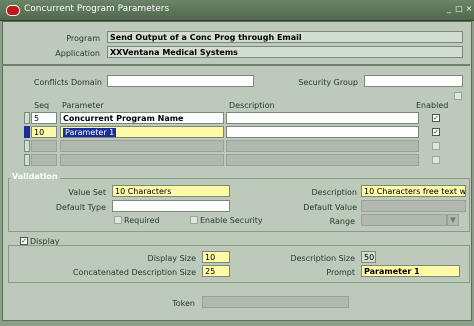  I want to click on description-size-label: Description Size, so click(322, 258).